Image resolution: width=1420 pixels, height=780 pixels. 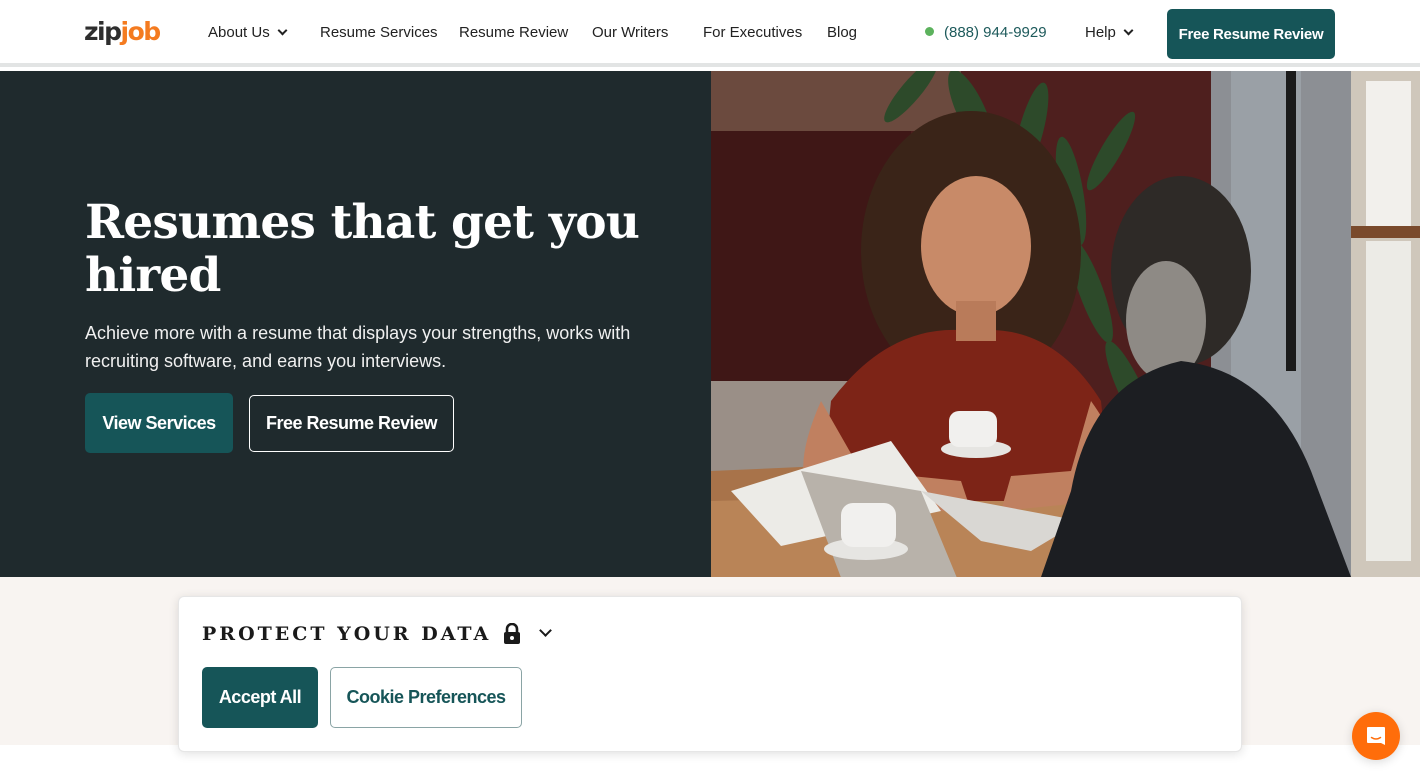 What do you see at coordinates (347, 634) in the screenshot?
I see `cookie-banner-title: PROTECT YOUR DATA` at bounding box center [347, 634].